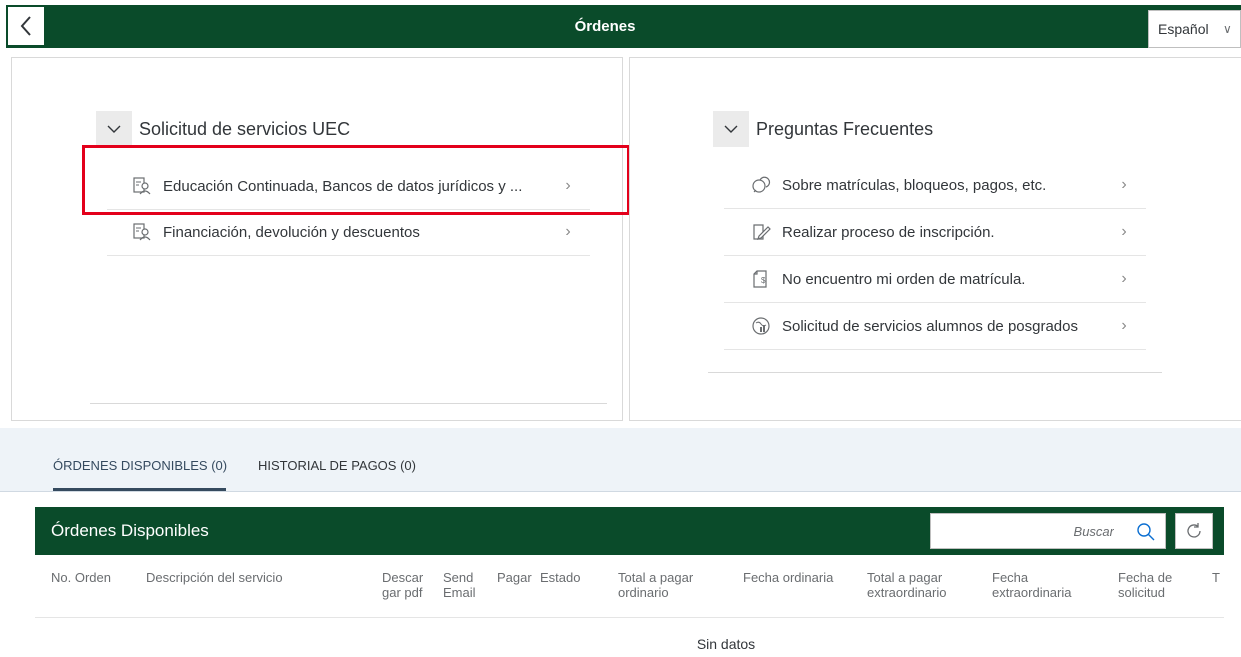  What do you see at coordinates (655, 585) in the screenshot?
I see `column-header-total-ordinario: Total a pagar ordinario` at bounding box center [655, 585].